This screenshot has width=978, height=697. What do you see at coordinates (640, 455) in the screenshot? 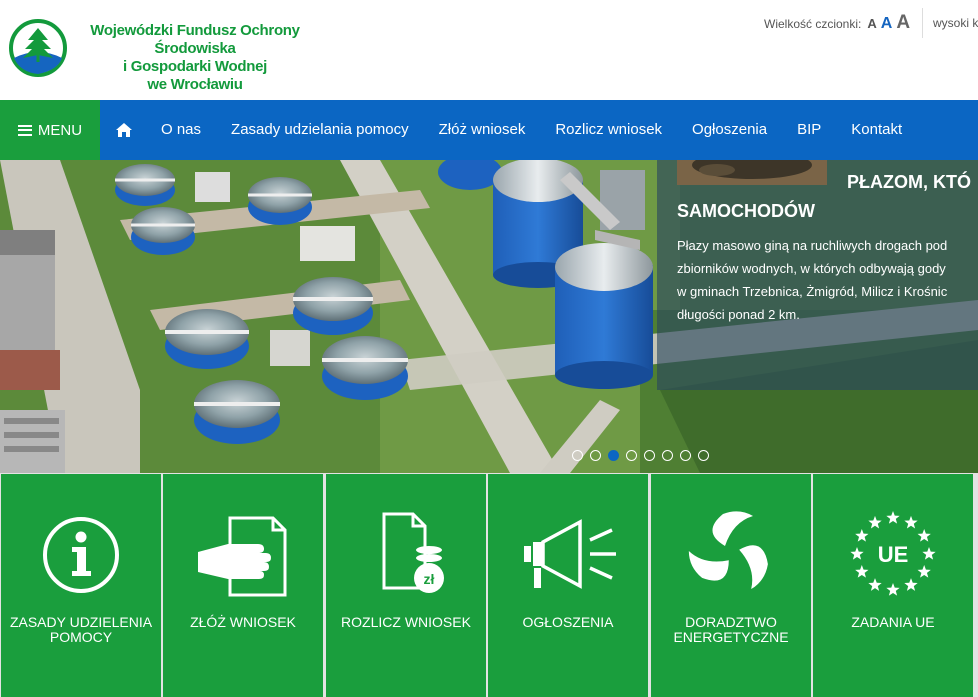
I see `slider-pagination` at bounding box center [640, 455].